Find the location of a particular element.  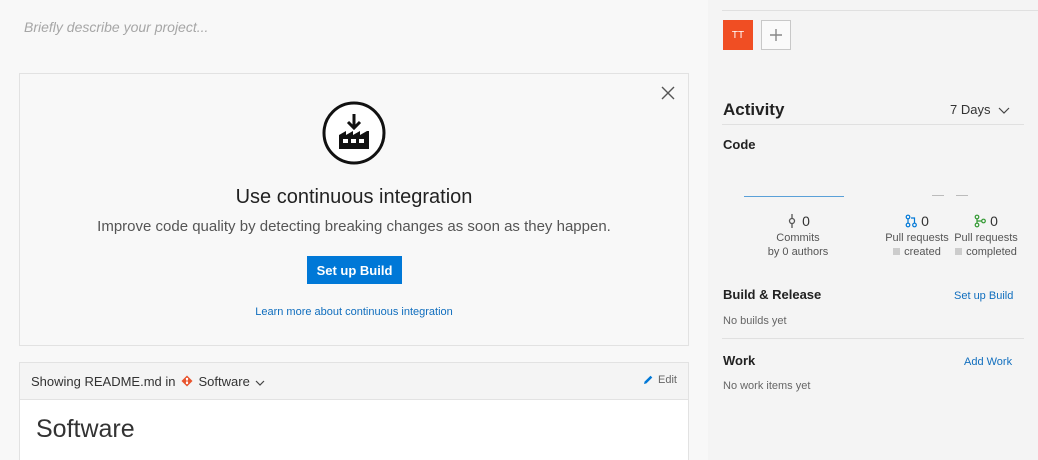

pr-completed-stat: 0 Pull requests completed is located at coordinates (986, 235).